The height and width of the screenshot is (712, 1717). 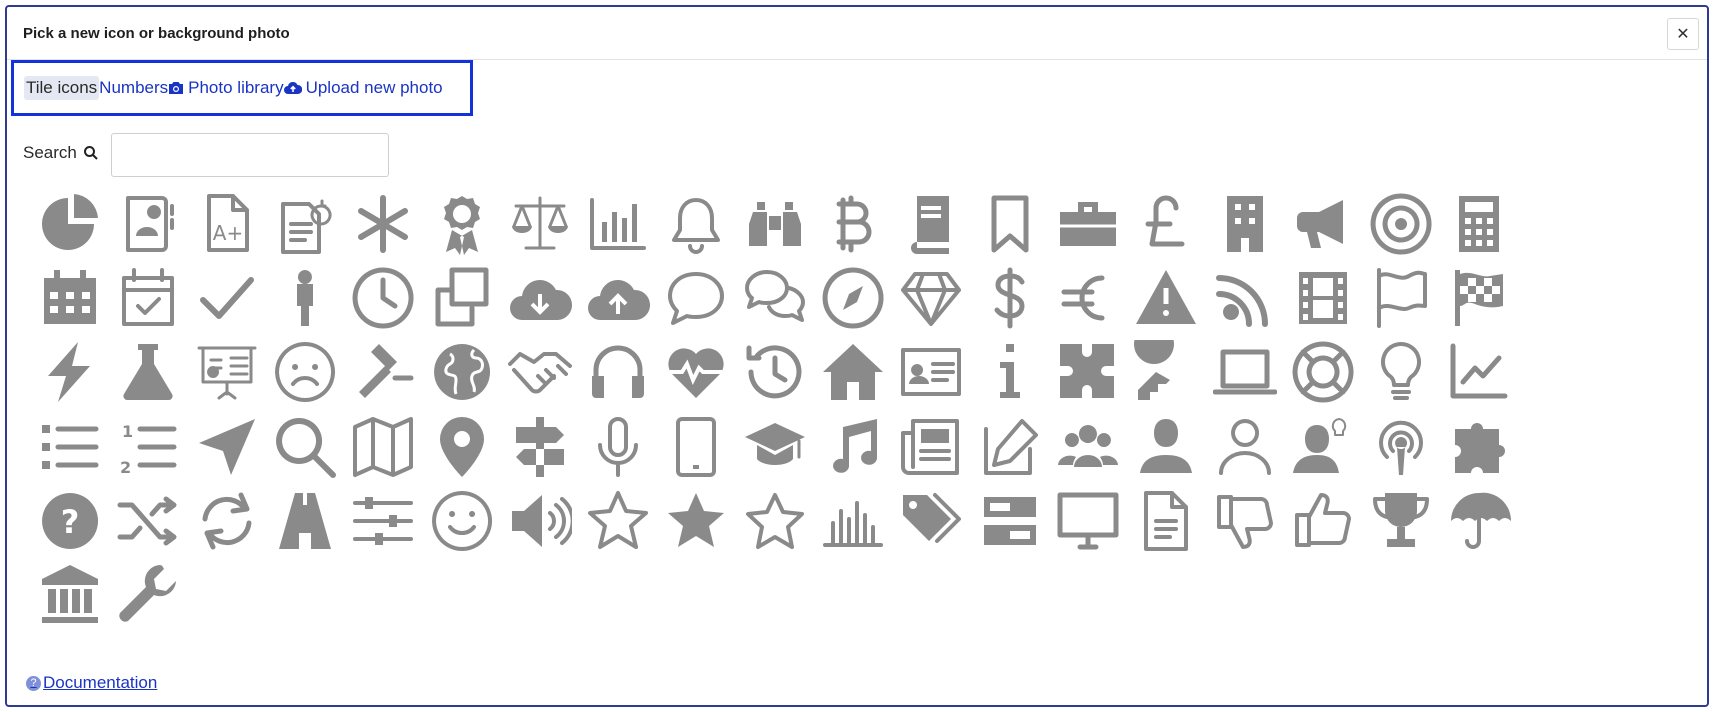 What do you see at coordinates (462, 447) in the screenshot?
I see `icon-option-map-pin` at bounding box center [462, 447].